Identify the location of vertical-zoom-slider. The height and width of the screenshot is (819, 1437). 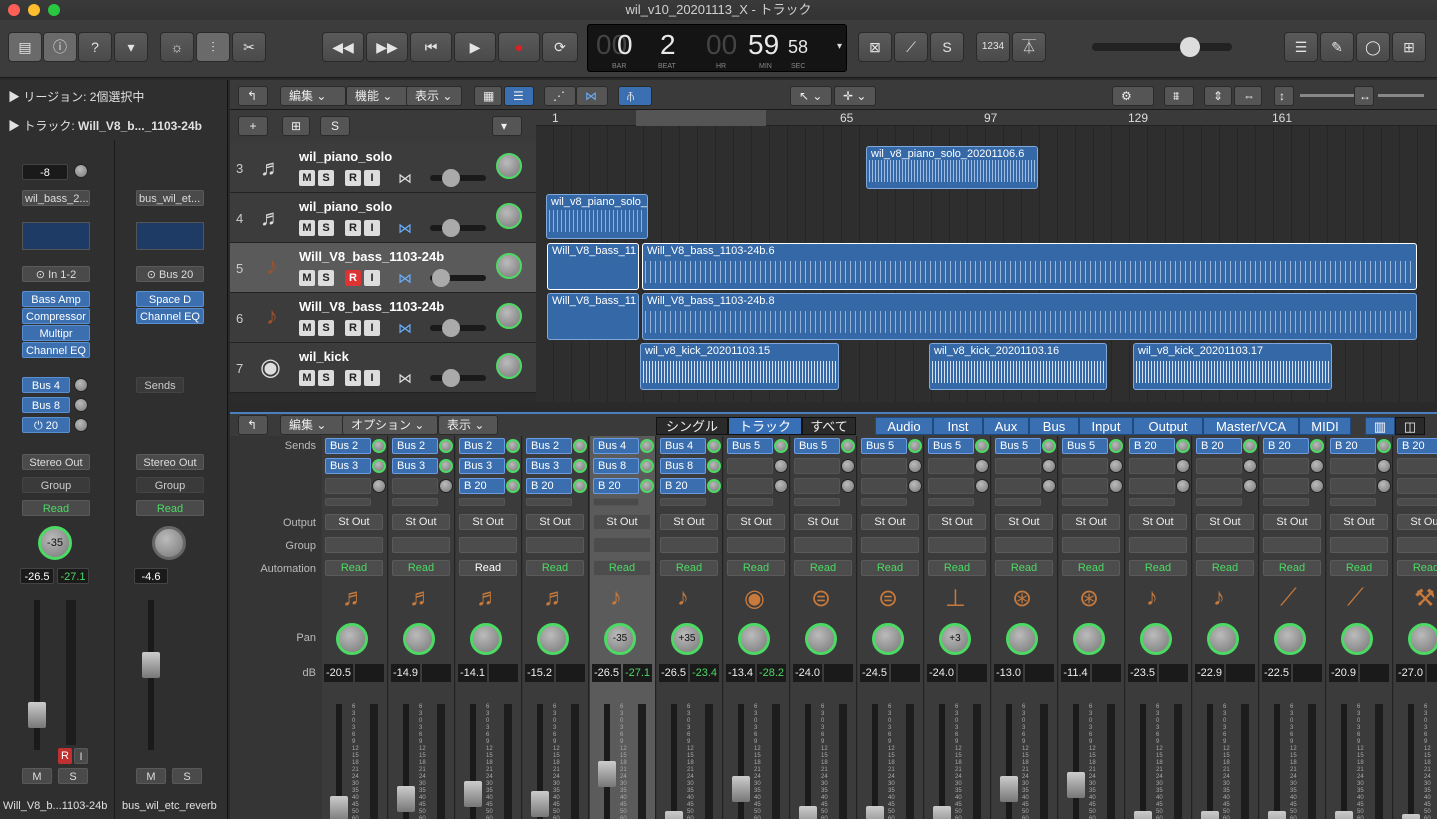
(1328, 95).